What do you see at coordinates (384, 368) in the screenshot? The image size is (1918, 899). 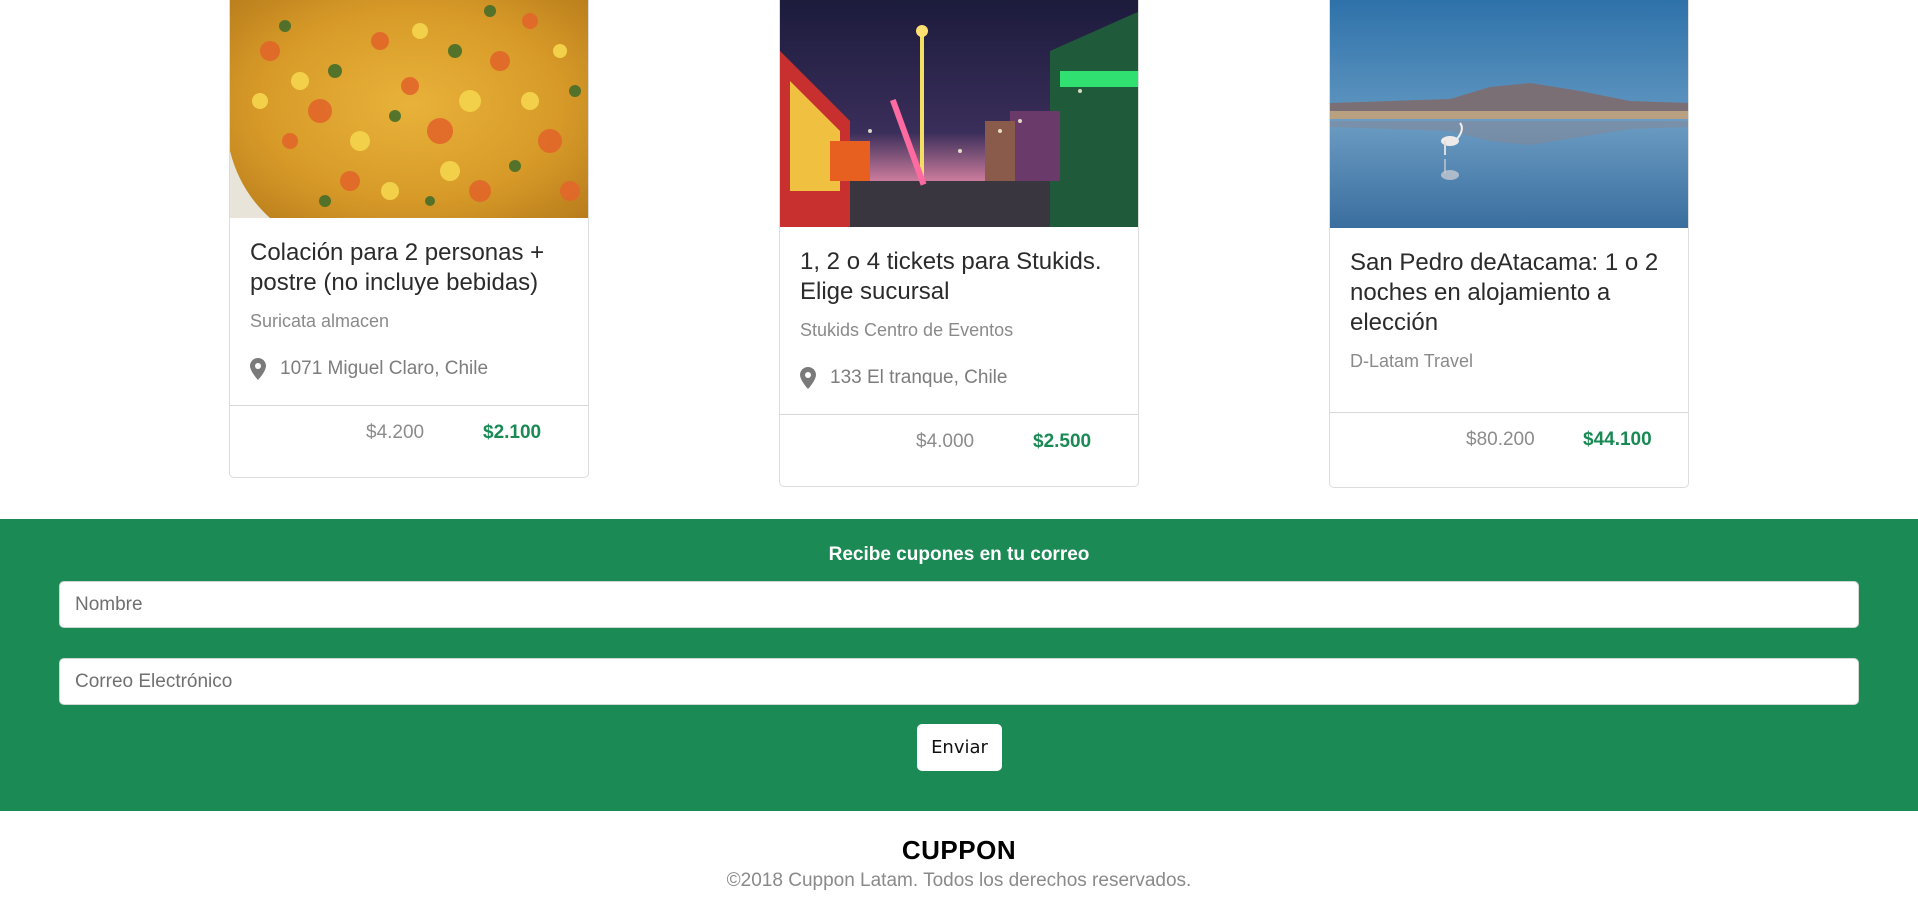 I see `deal-location-text: 1071 Miguel Claro, Chile` at bounding box center [384, 368].